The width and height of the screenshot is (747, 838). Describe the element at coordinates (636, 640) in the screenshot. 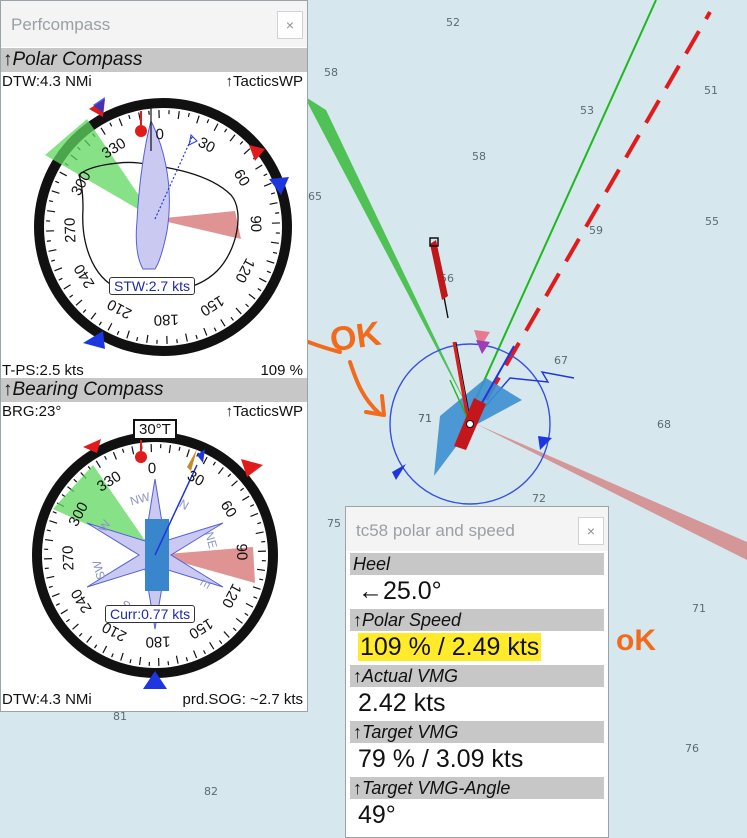

I see `annotation-ok-2: oK` at that location.